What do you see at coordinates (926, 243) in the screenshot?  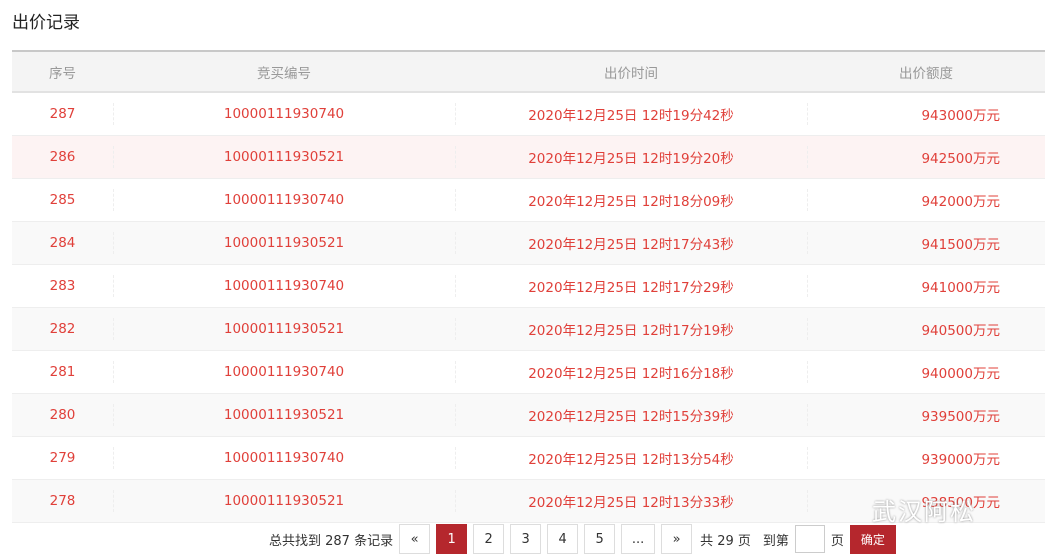 I see `bid-amount: 941500万元` at bounding box center [926, 243].